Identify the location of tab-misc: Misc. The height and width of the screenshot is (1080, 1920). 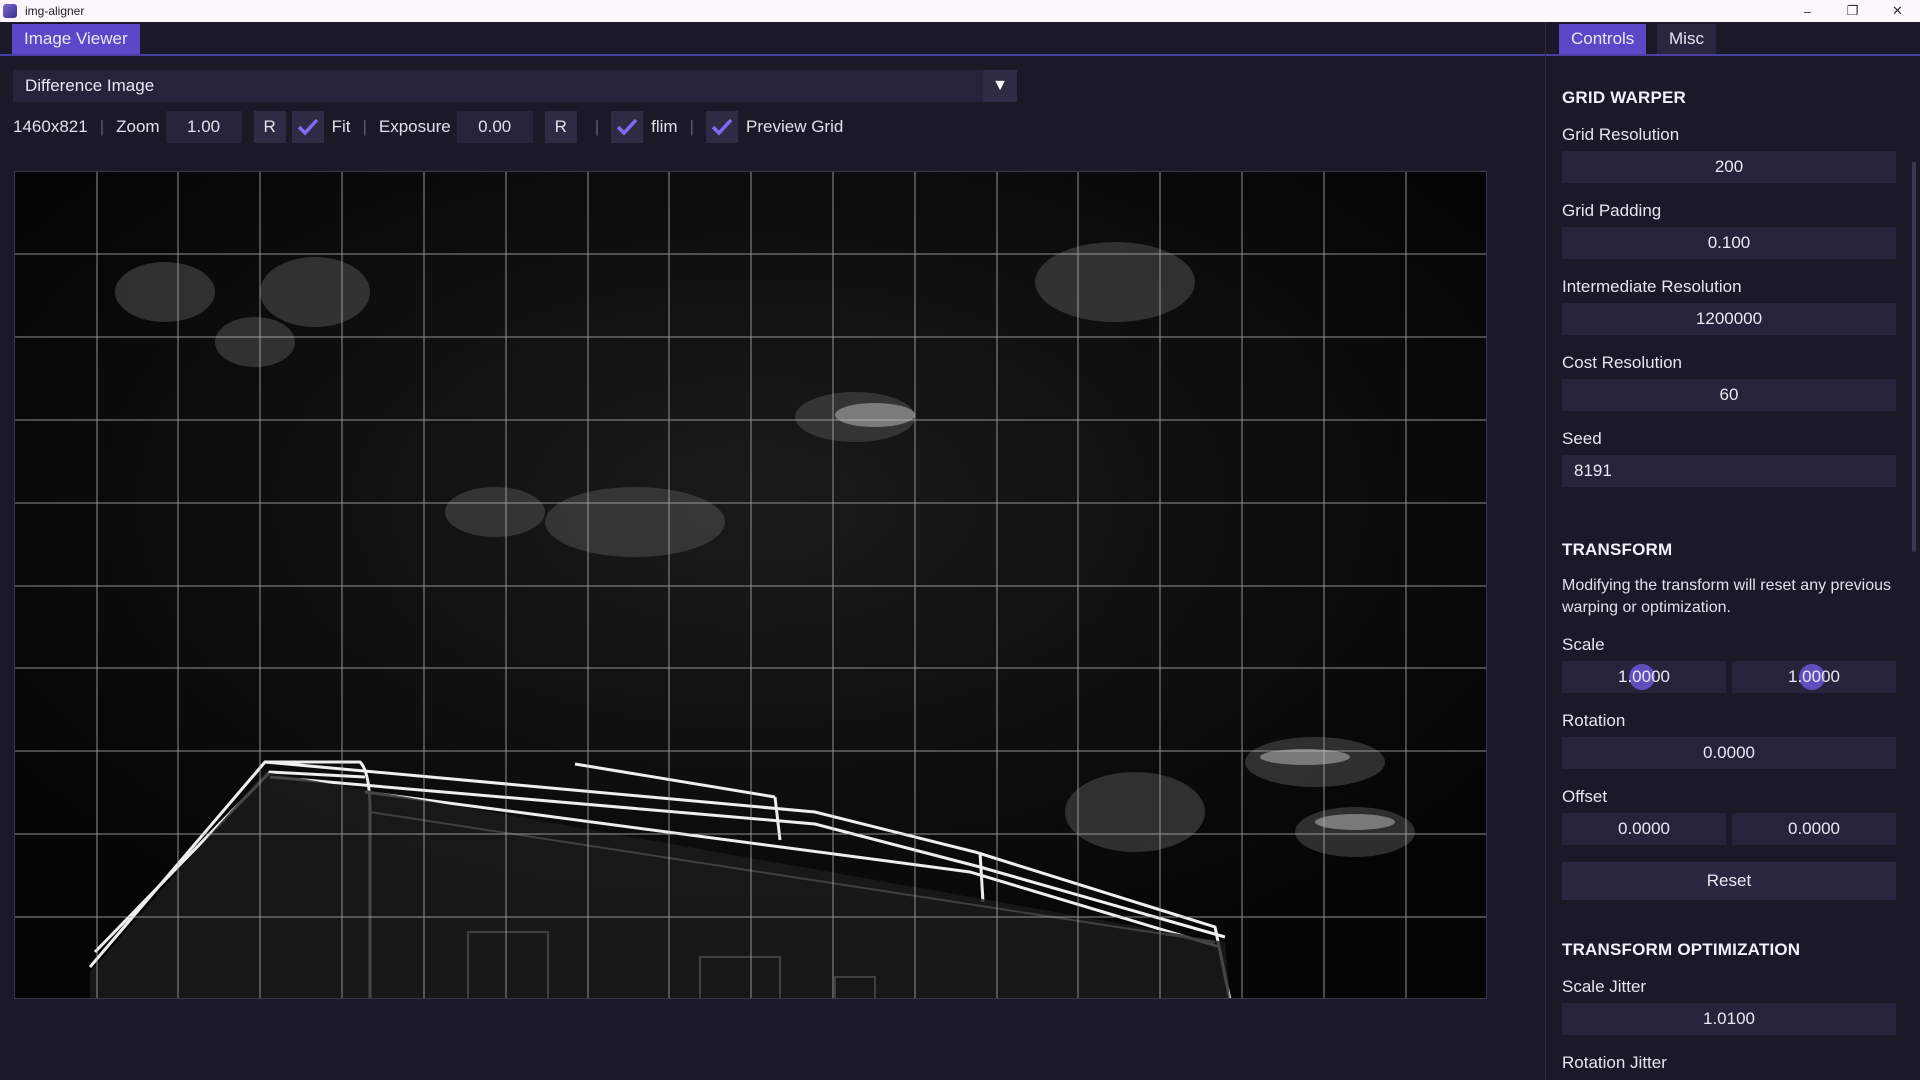
(1686, 39).